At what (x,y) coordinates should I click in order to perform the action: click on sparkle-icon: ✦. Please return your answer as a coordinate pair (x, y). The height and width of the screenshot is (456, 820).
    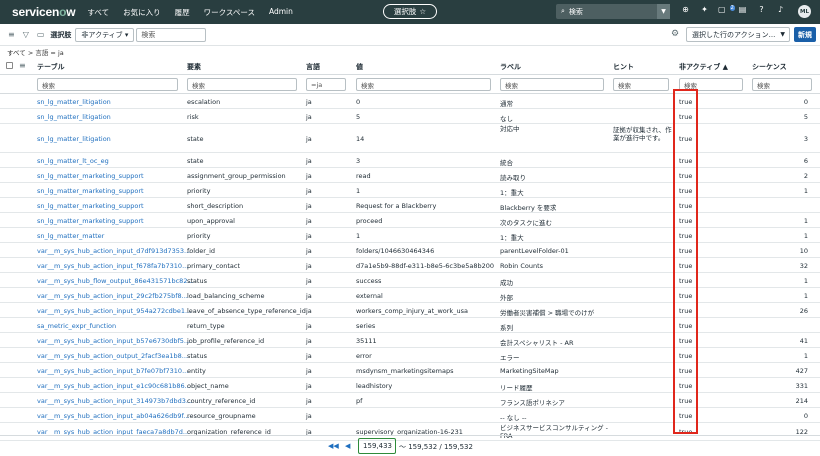
    Looking at the image, I should click on (704, 9).